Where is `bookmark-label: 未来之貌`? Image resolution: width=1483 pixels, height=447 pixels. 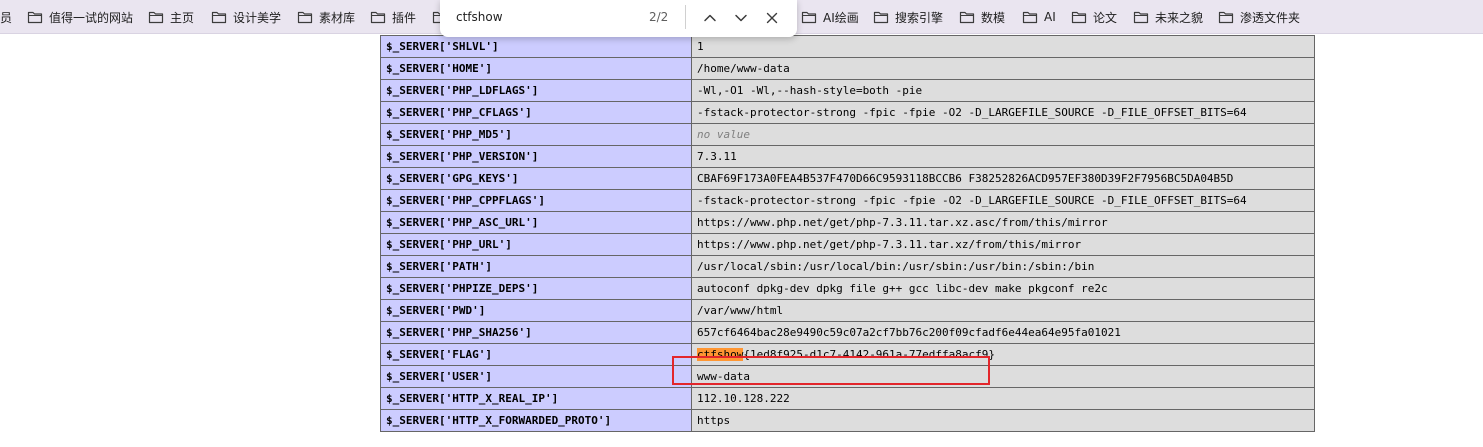
bookmark-label: 未来之貌 is located at coordinates (1179, 17).